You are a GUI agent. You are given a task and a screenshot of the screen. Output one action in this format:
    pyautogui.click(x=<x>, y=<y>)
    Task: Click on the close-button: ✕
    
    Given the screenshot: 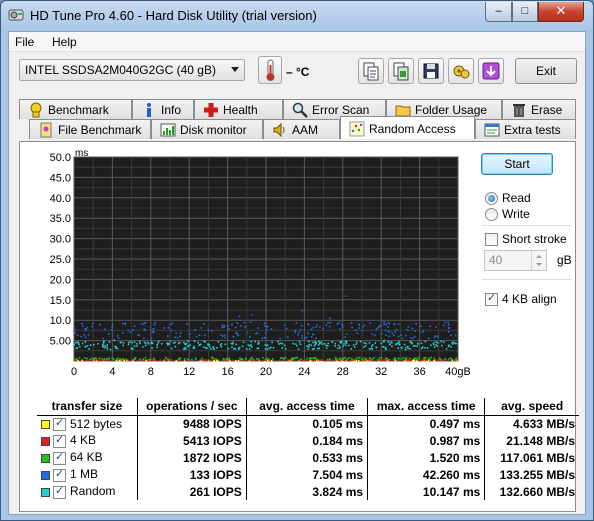 What is the action you would take?
    pyautogui.click(x=561, y=12)
    